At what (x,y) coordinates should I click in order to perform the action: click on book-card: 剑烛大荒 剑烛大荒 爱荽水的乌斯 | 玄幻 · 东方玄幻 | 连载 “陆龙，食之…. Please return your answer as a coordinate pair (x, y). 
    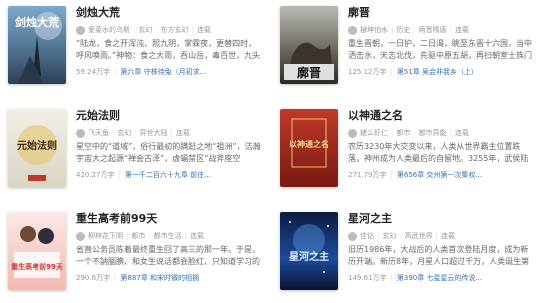
    Looking at the image, I should click on (132, 50).